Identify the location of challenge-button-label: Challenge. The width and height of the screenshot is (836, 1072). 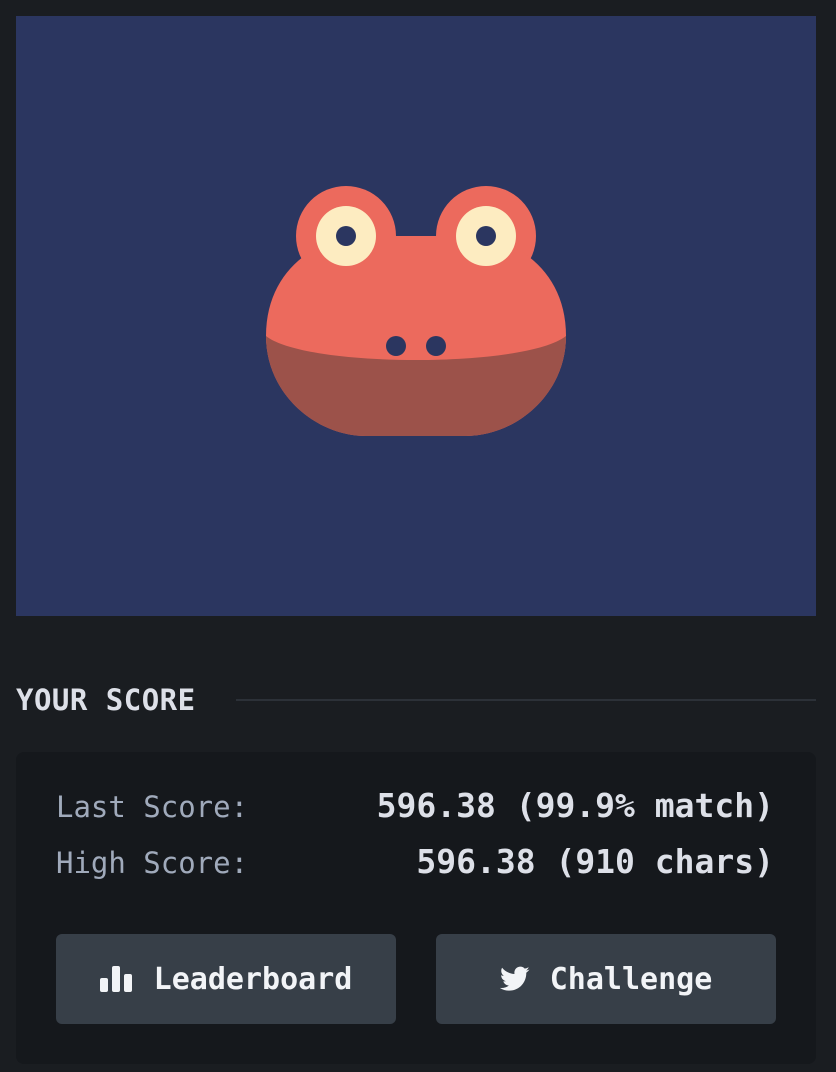
(631, 979).